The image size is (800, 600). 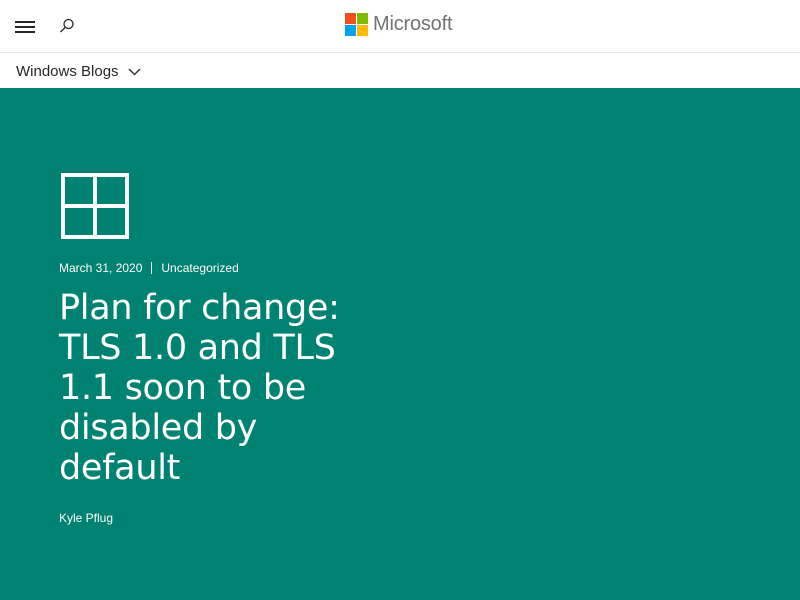 I want to click on category-link: Uncategorized, so click(x=199, y=268).